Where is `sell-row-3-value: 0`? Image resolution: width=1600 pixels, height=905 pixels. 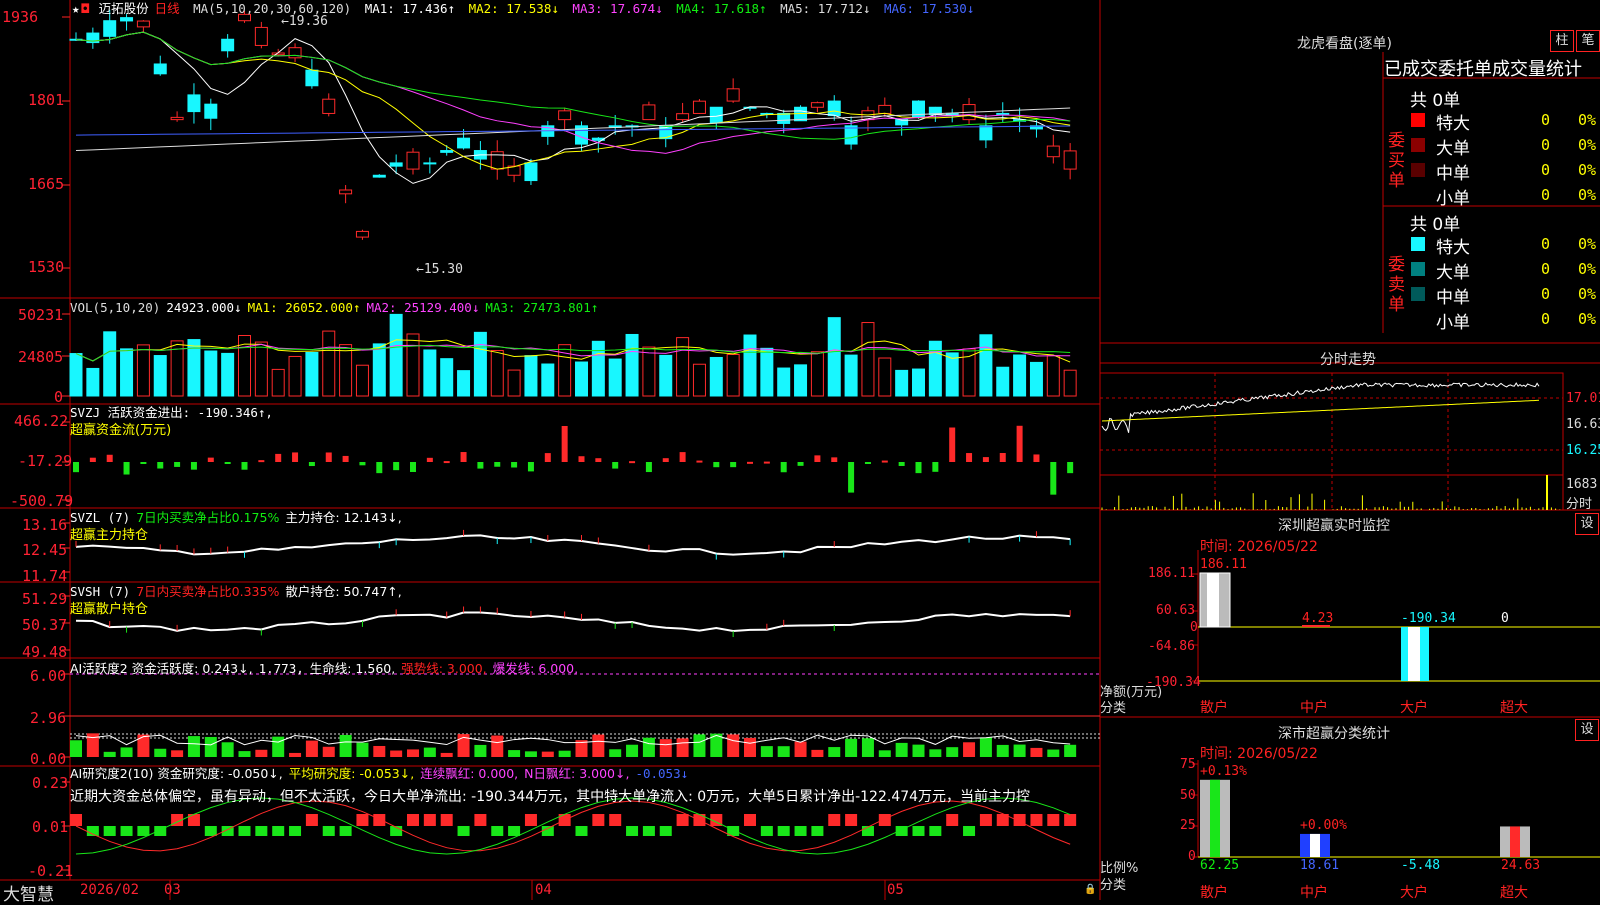 sell-row-3-value: 0 is located at coordinates (1546, 319).